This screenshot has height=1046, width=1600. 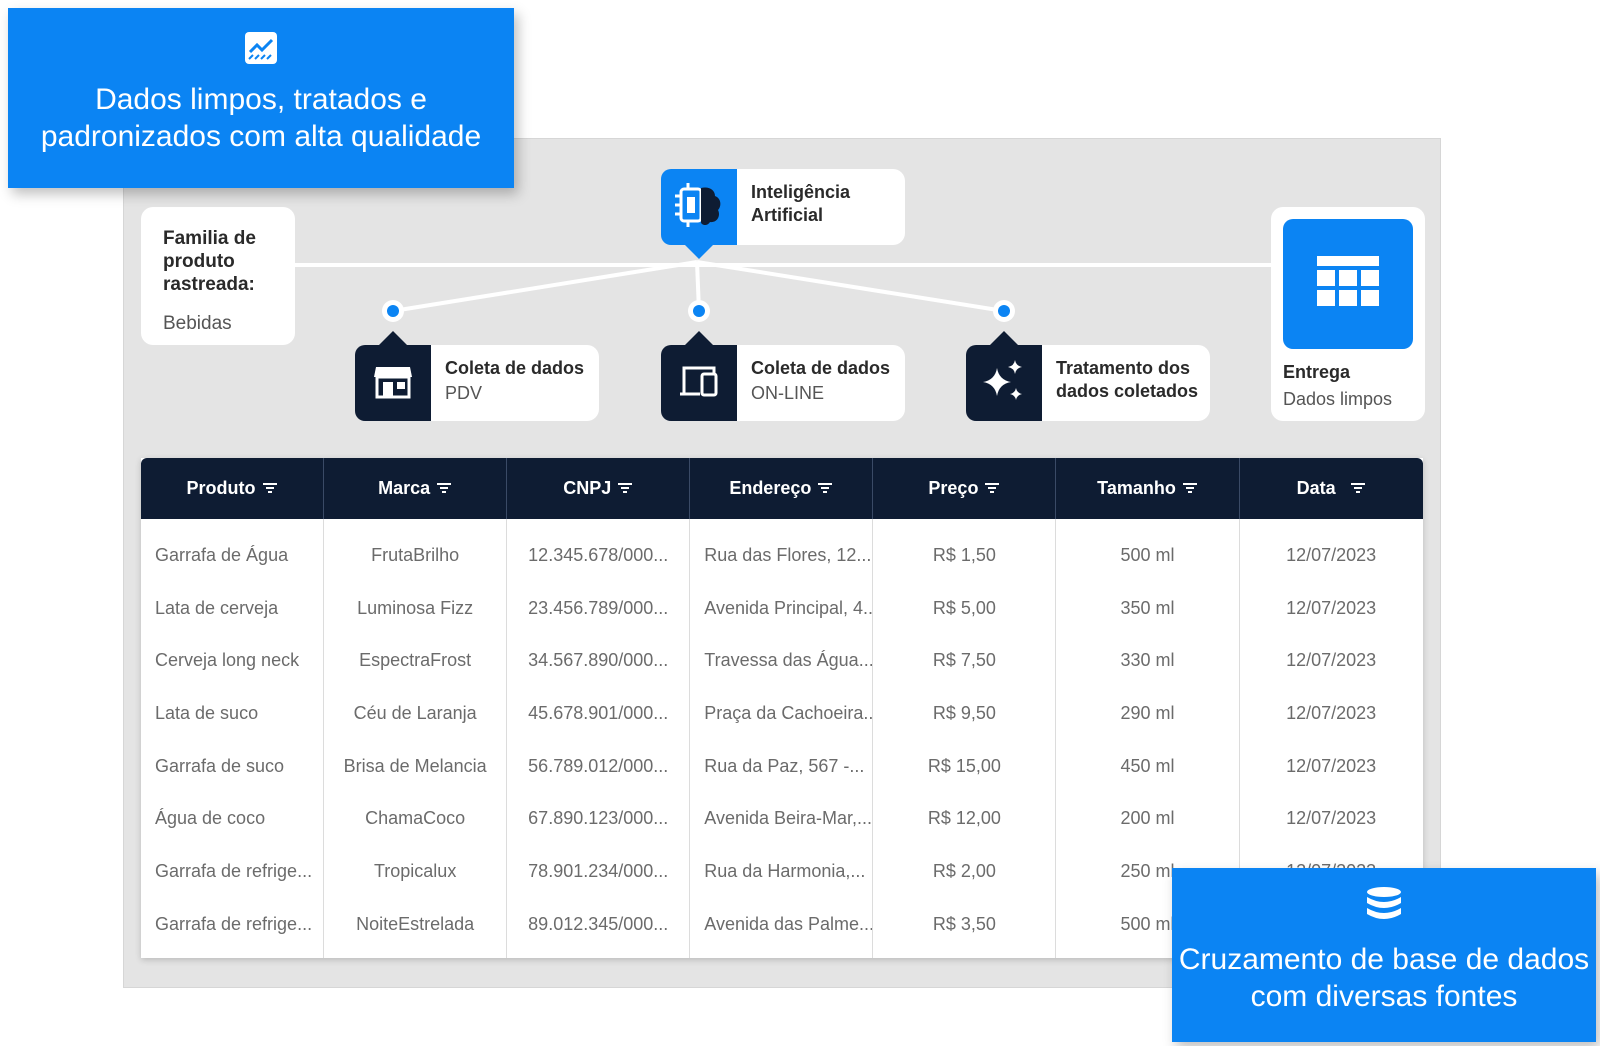 I want to click on family-card: Familia de produto rastreada: Bebidas, so click(x=218, y=276).